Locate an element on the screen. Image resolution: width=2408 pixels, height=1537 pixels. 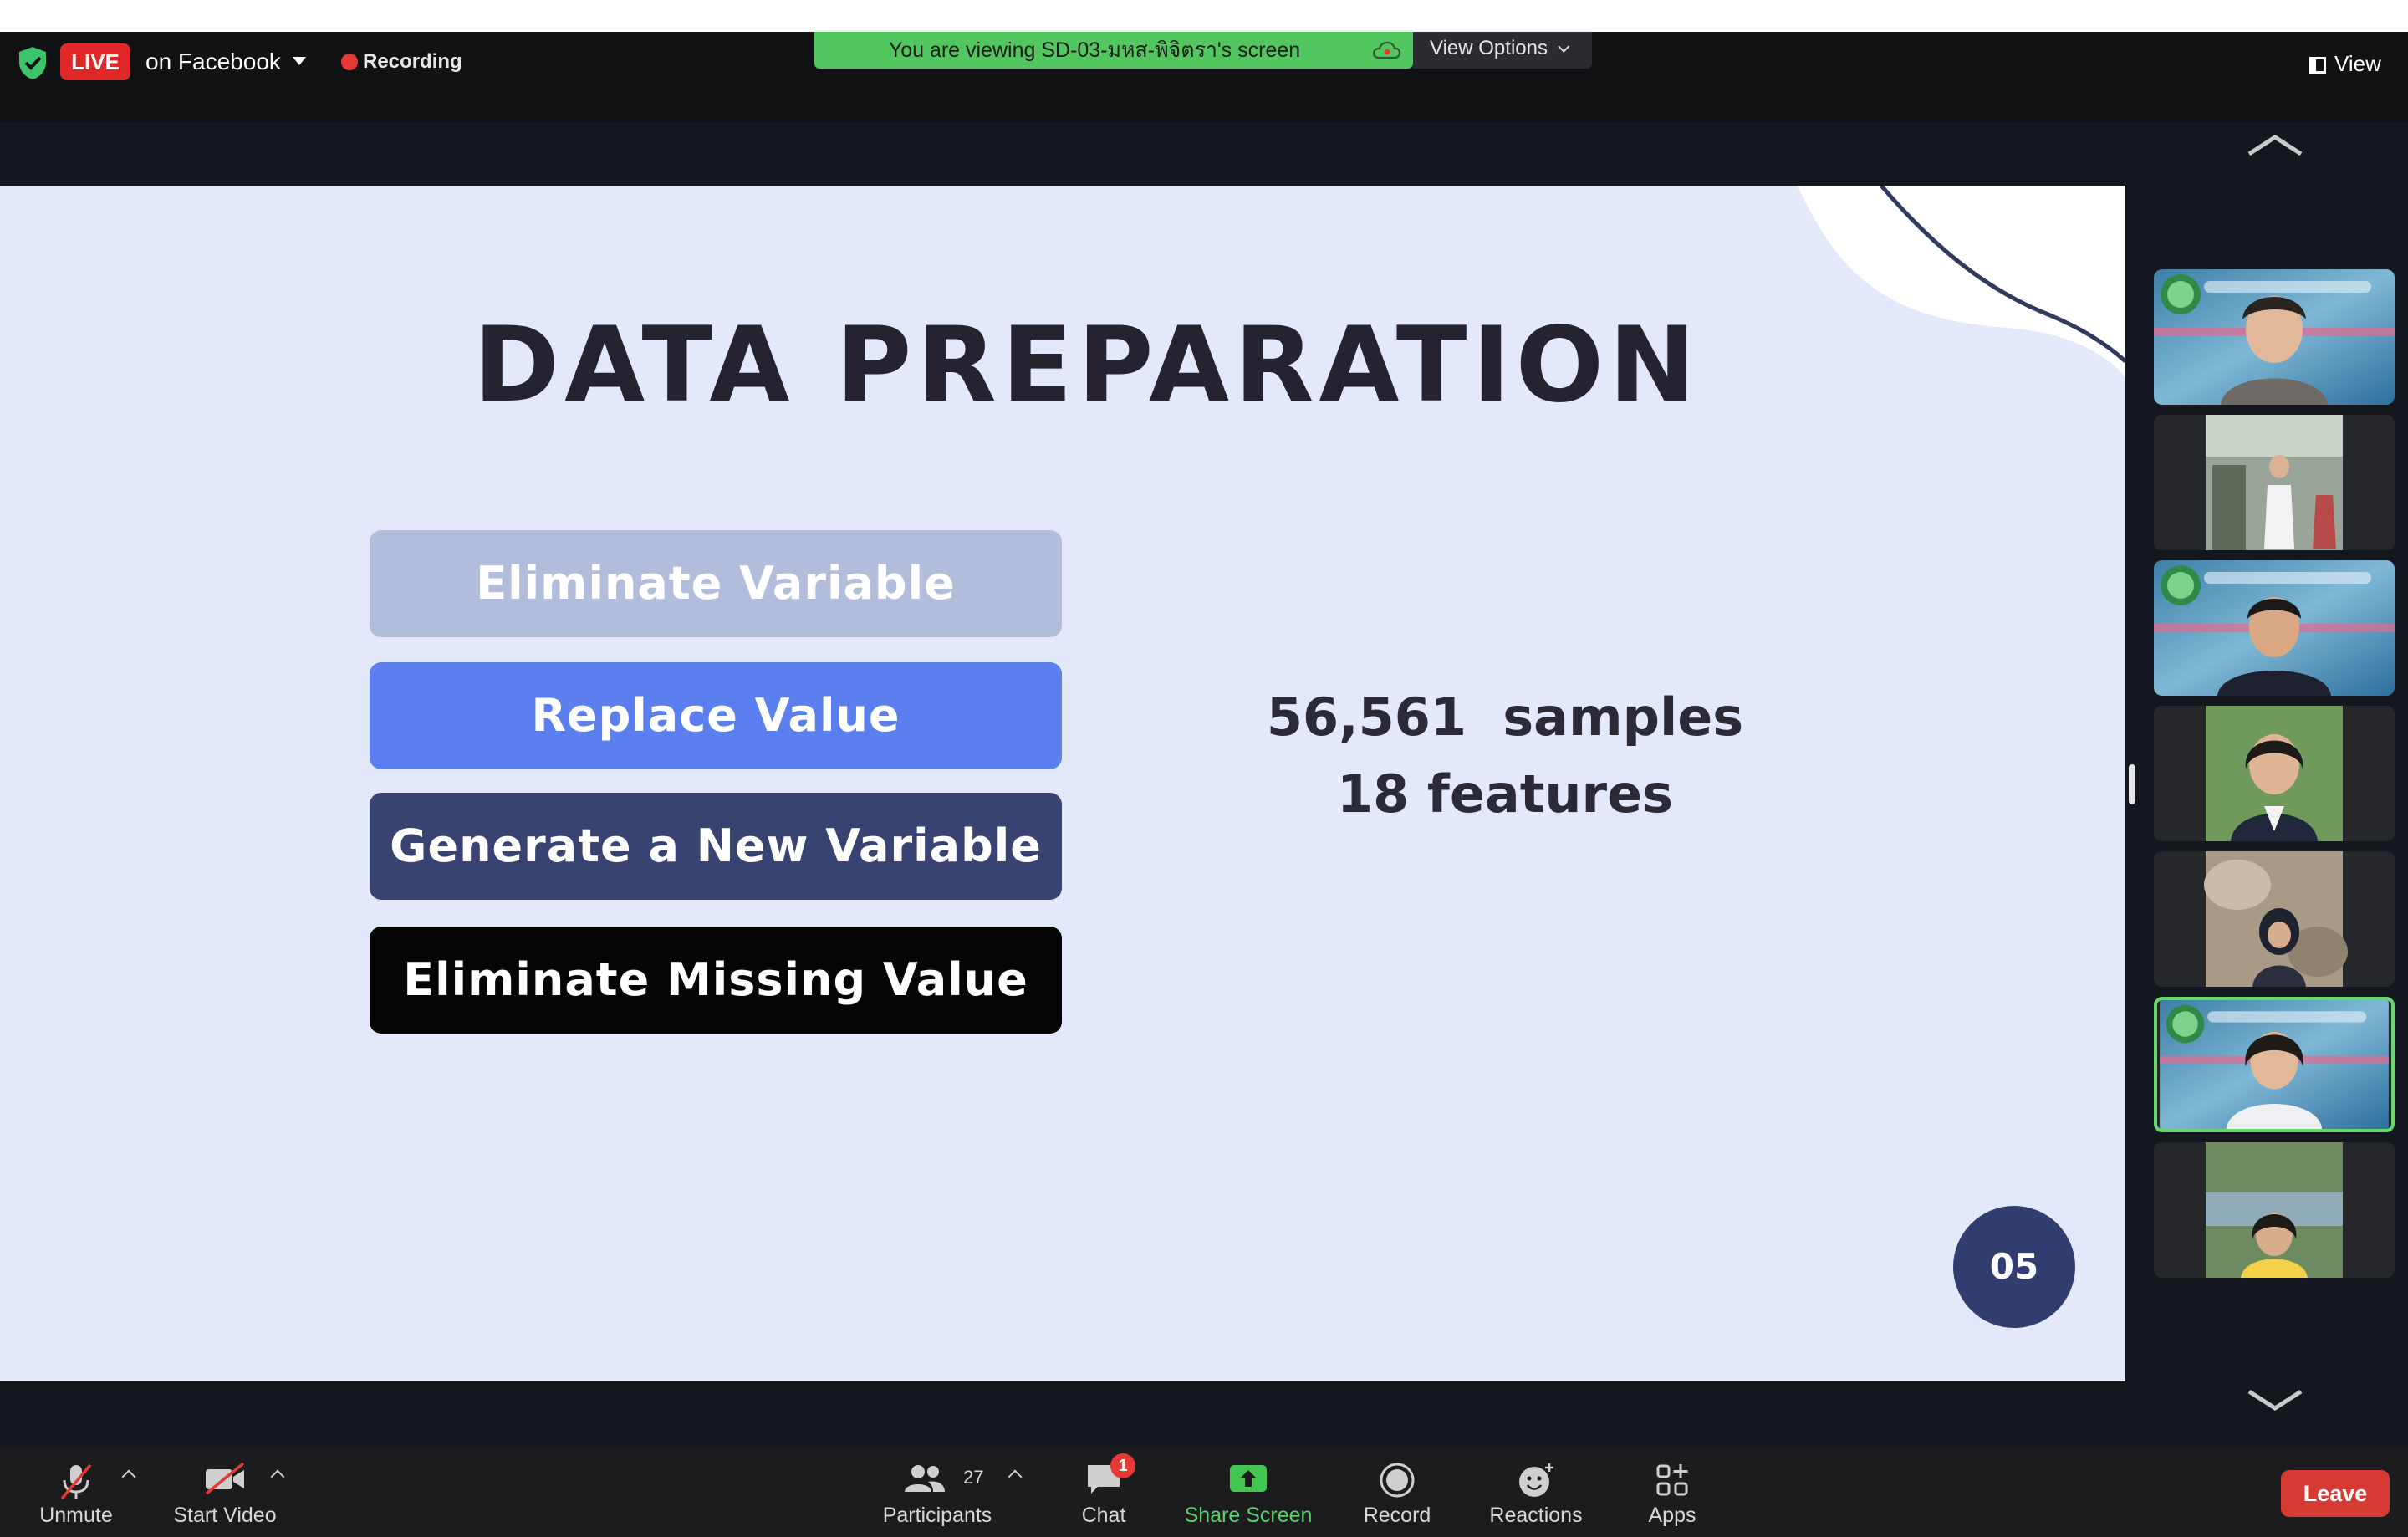
window-top-edge is located at coordinates (1204, 16).